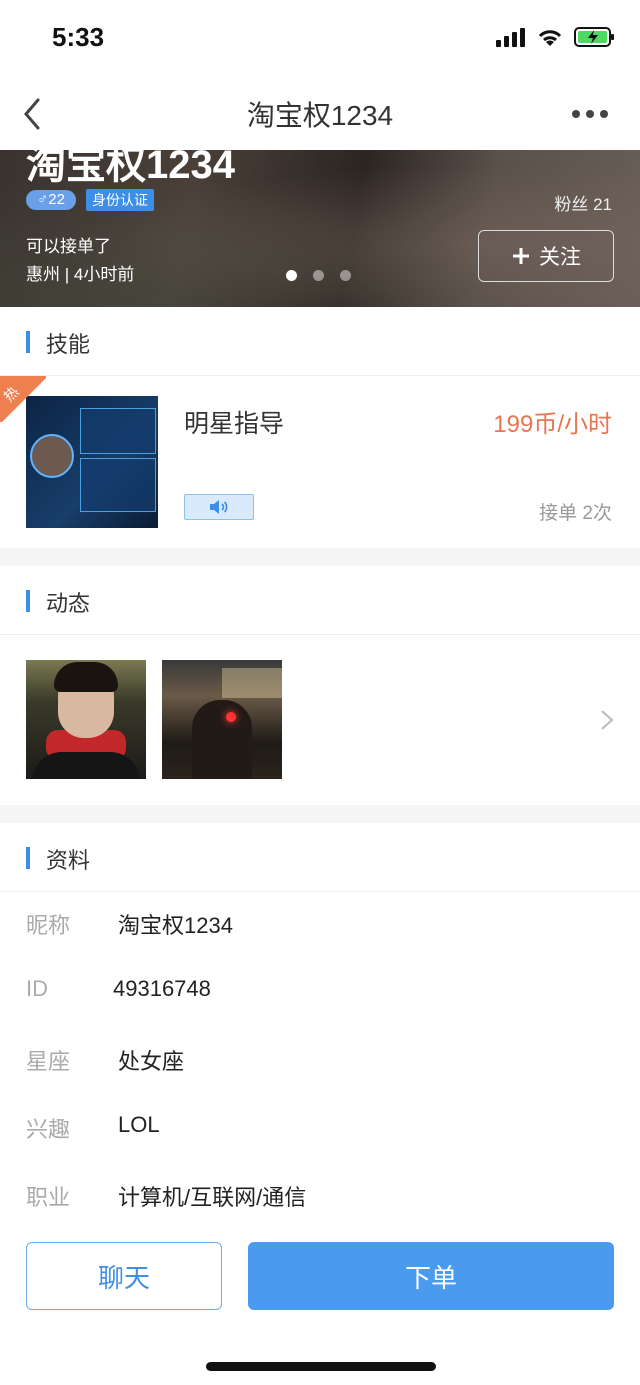  I want to click on skill-image-info-panel, so click(118, 431).